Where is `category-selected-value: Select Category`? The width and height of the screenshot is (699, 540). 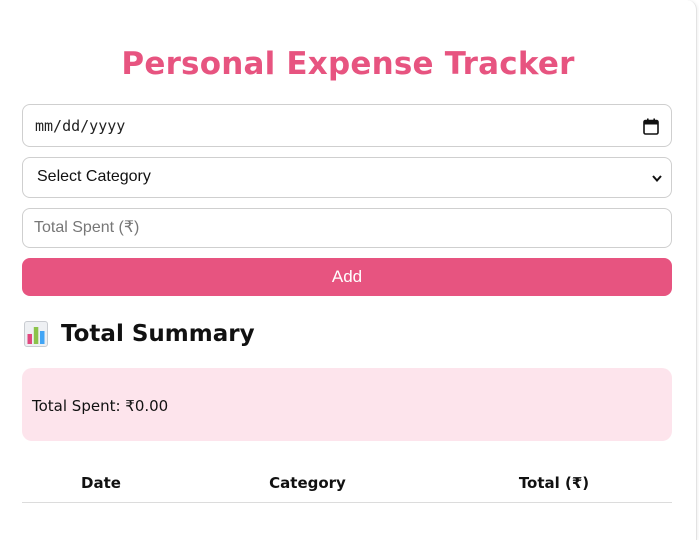 category-selected-value: Select Category is located at coordinates (94, 176).